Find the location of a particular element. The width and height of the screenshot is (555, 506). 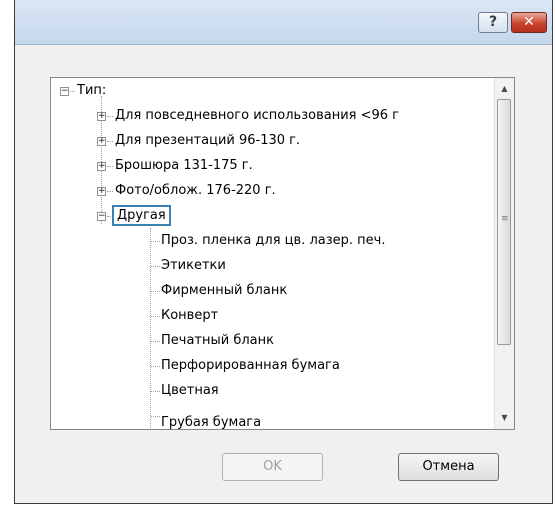

close-icon: ✕ is located at coordinates (529, 22).